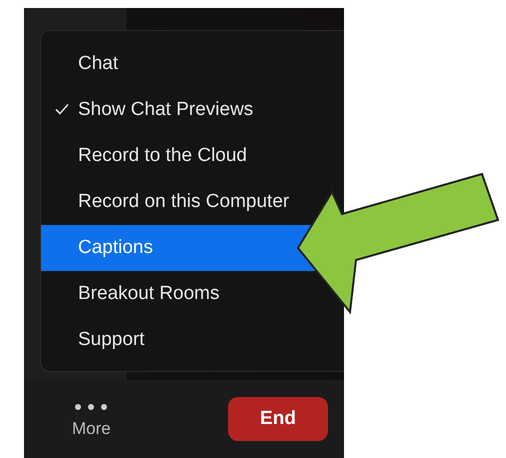 Image resolution: width=506 pixels, height=458 pixels. I want to click on menu-item: Record on this Computer, so click(192, 202).